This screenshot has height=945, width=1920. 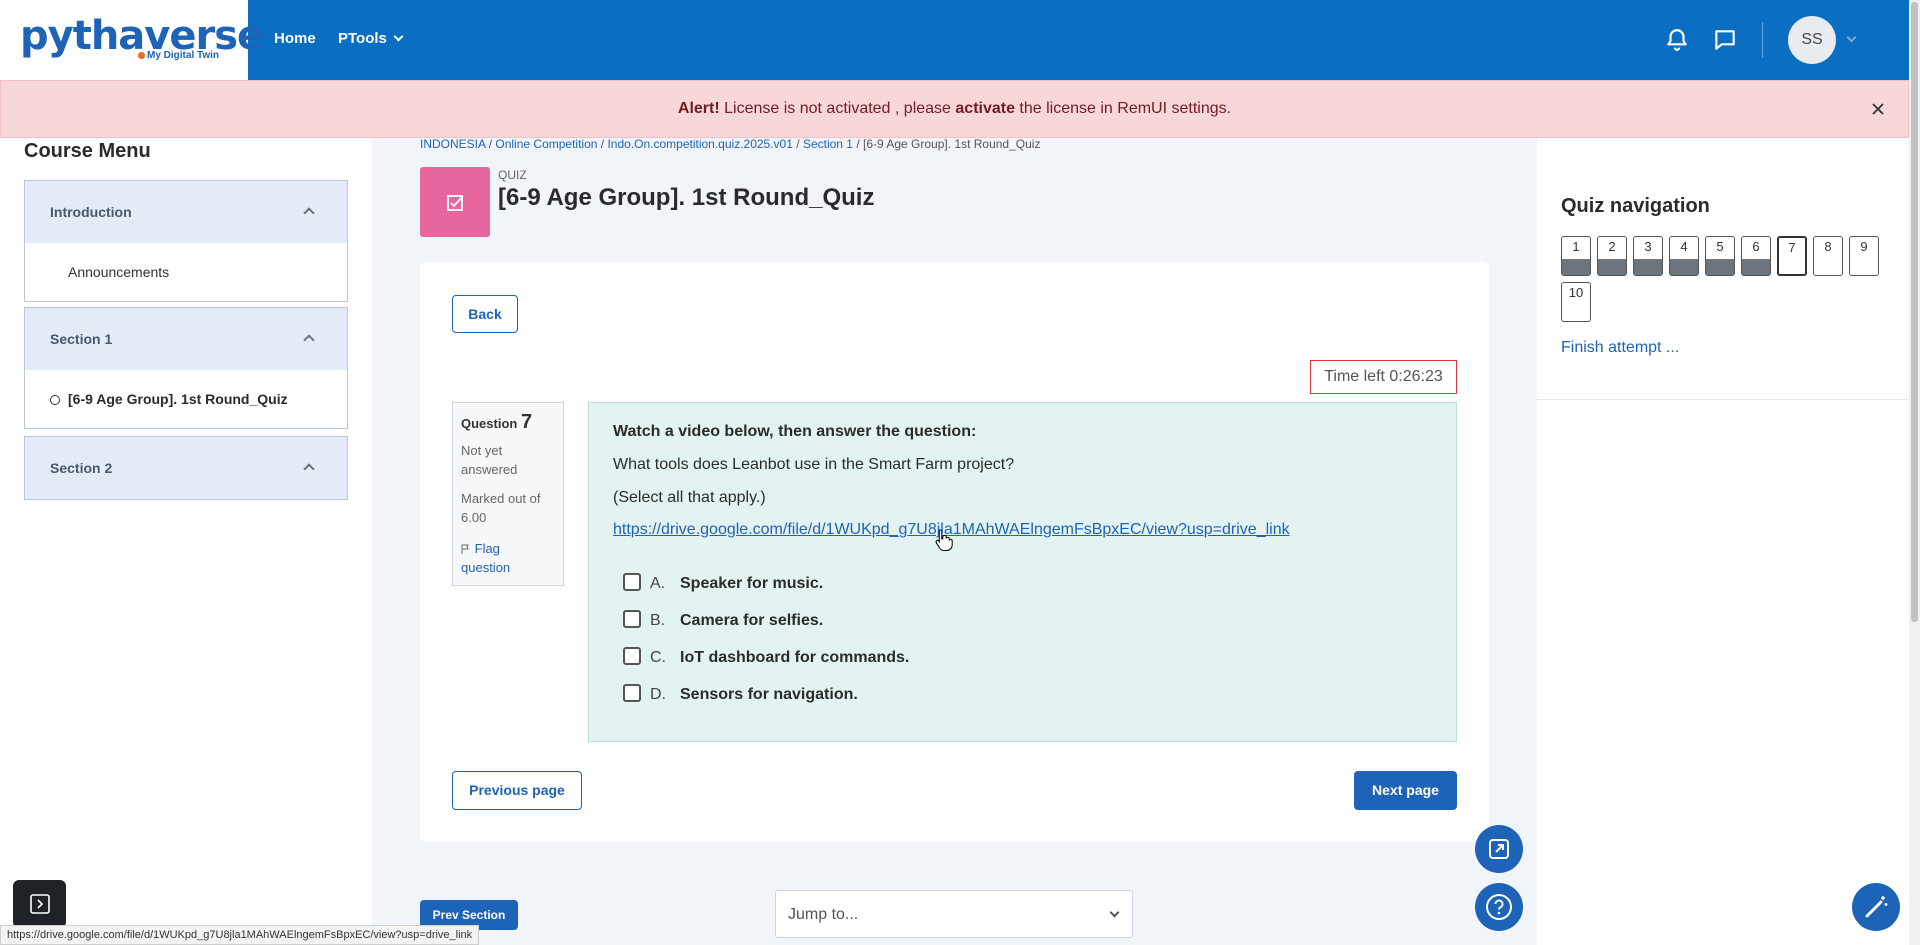 I want to click on quiz-navigation-title: Quiz navigation, so click(x=1635, y=206).